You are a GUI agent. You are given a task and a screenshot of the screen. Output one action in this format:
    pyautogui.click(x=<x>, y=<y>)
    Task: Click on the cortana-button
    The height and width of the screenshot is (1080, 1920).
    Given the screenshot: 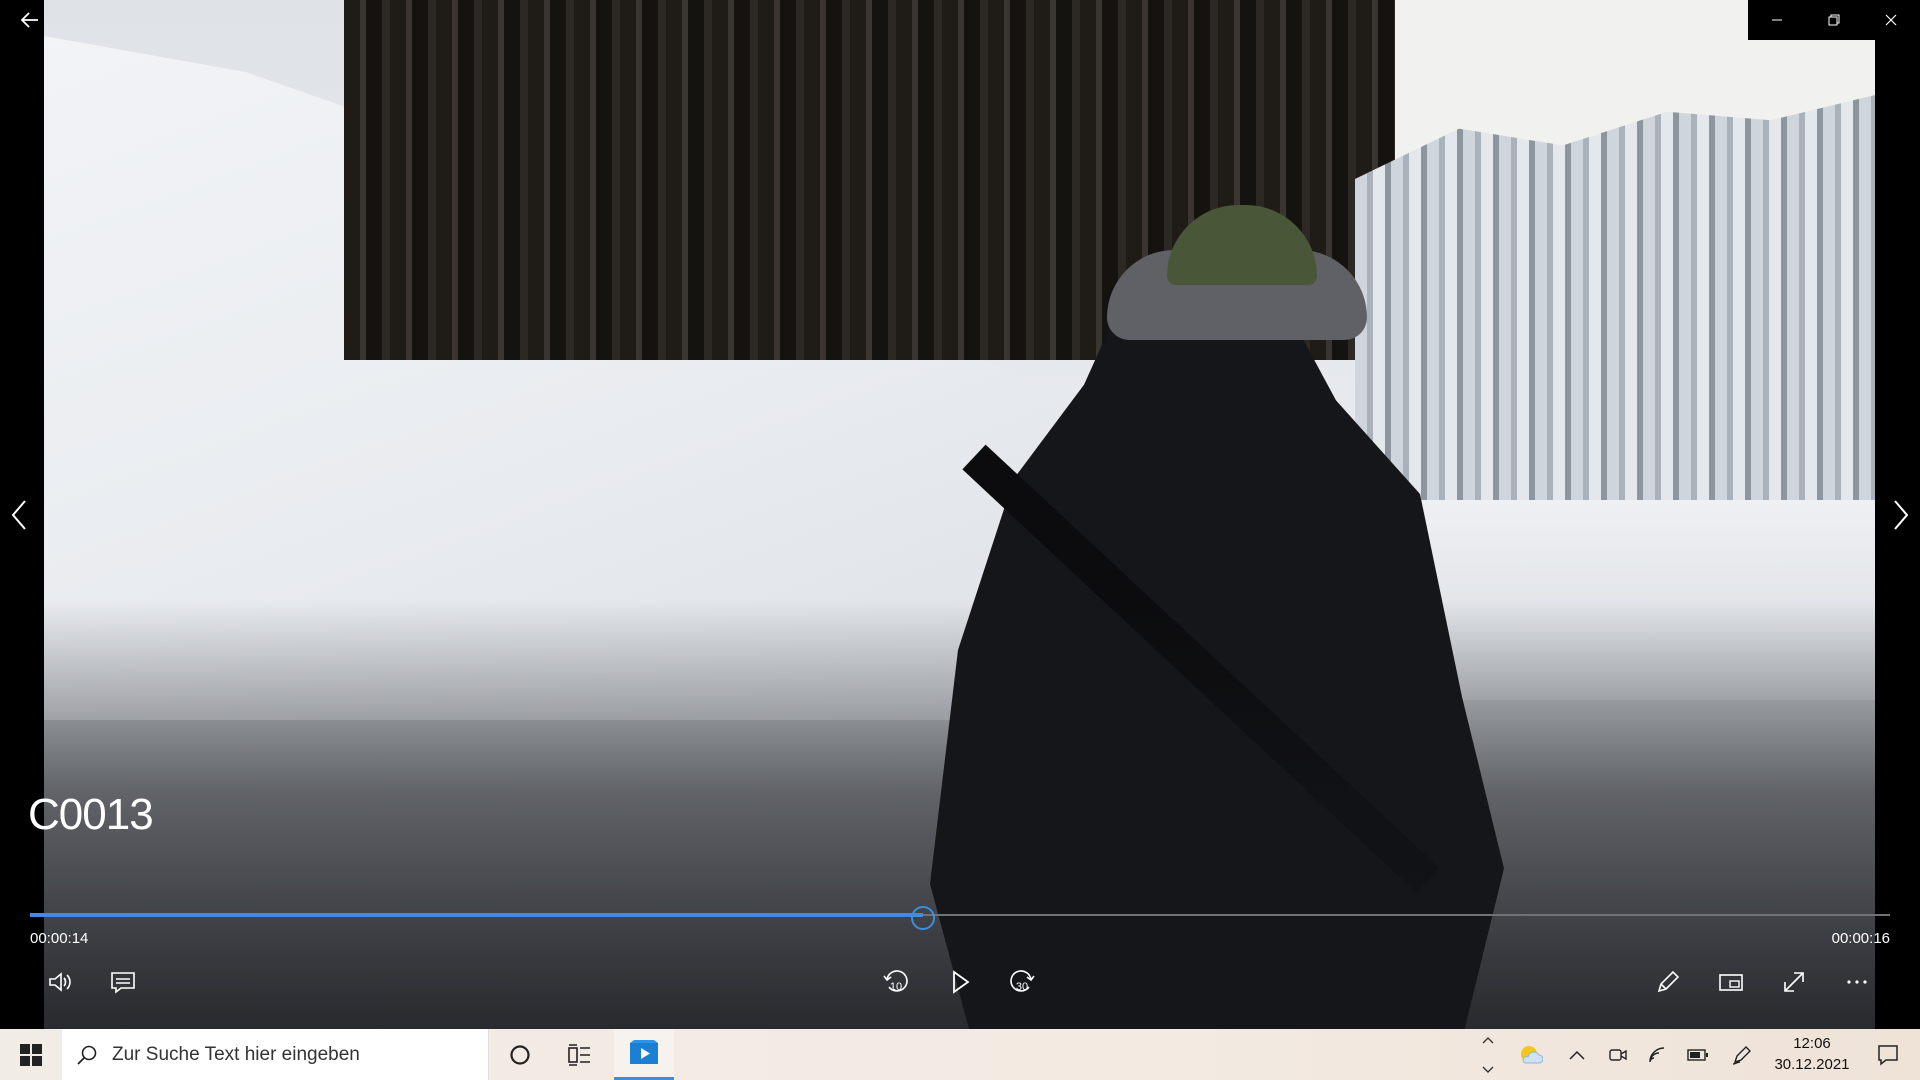 What is the action you would take?
    pyautogui.click(x=520, y=1054)
    